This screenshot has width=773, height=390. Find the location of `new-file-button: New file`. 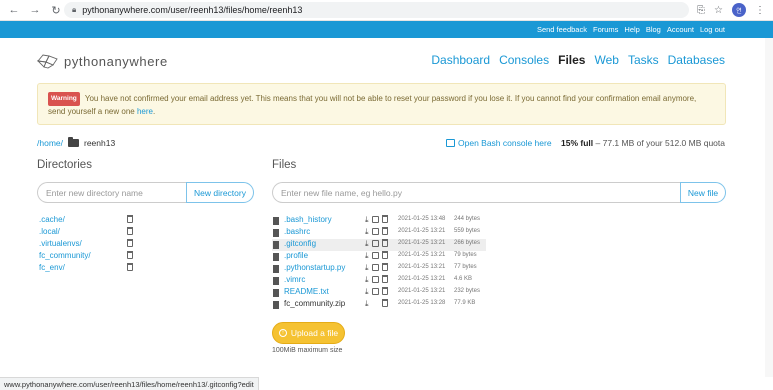

new-file-button: New file is located at coordinates (703, 192).